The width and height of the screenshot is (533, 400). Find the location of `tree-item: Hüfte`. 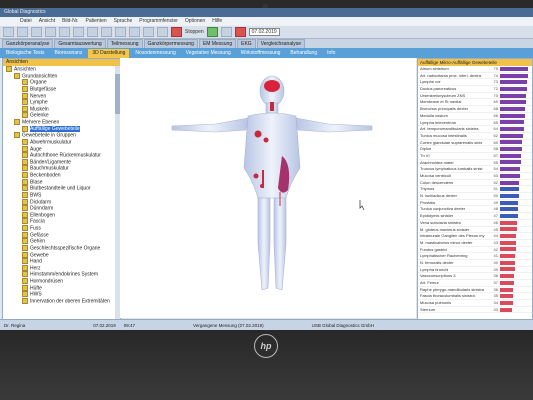

tree-item: Hüfte is located at coordinates (61, 288).